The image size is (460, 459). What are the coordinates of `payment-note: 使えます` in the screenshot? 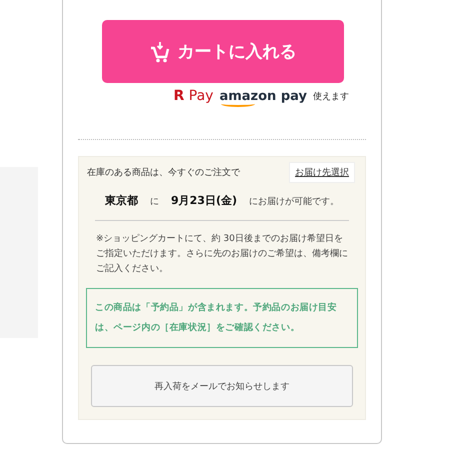 It's located at (331, 96).